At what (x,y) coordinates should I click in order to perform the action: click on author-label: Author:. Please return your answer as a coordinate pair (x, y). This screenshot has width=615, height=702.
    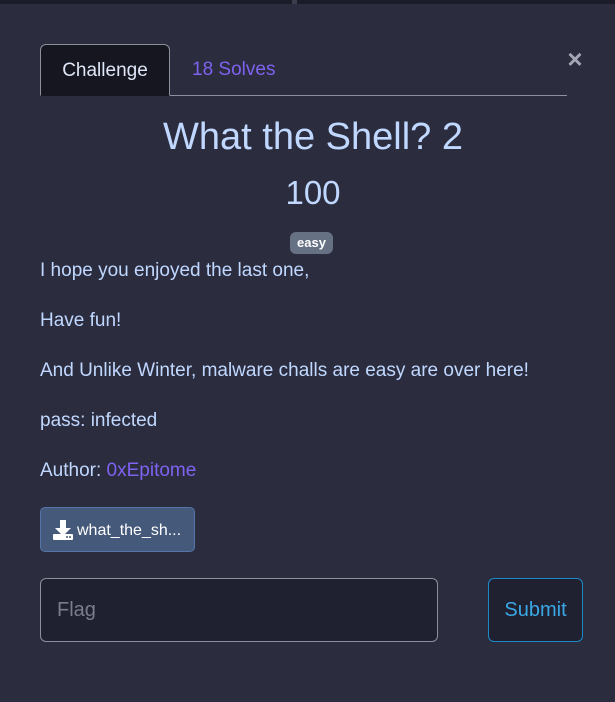
    Looking at the image, I should click on (73, 470).